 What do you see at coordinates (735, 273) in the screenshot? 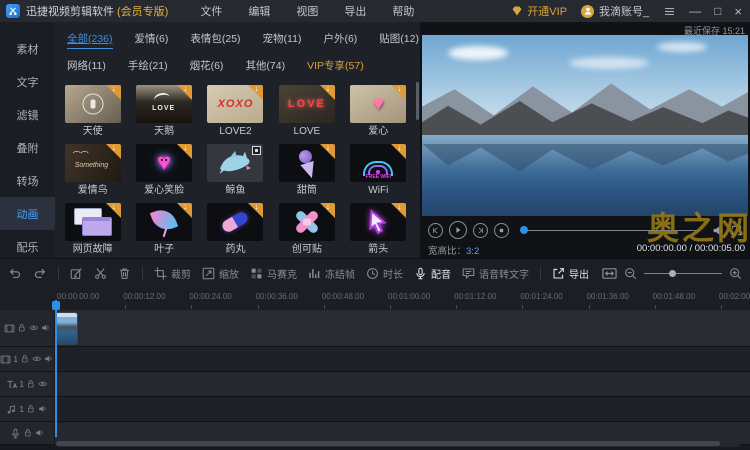
I see `zoom-in-icon` at bounding box center [735, 273].